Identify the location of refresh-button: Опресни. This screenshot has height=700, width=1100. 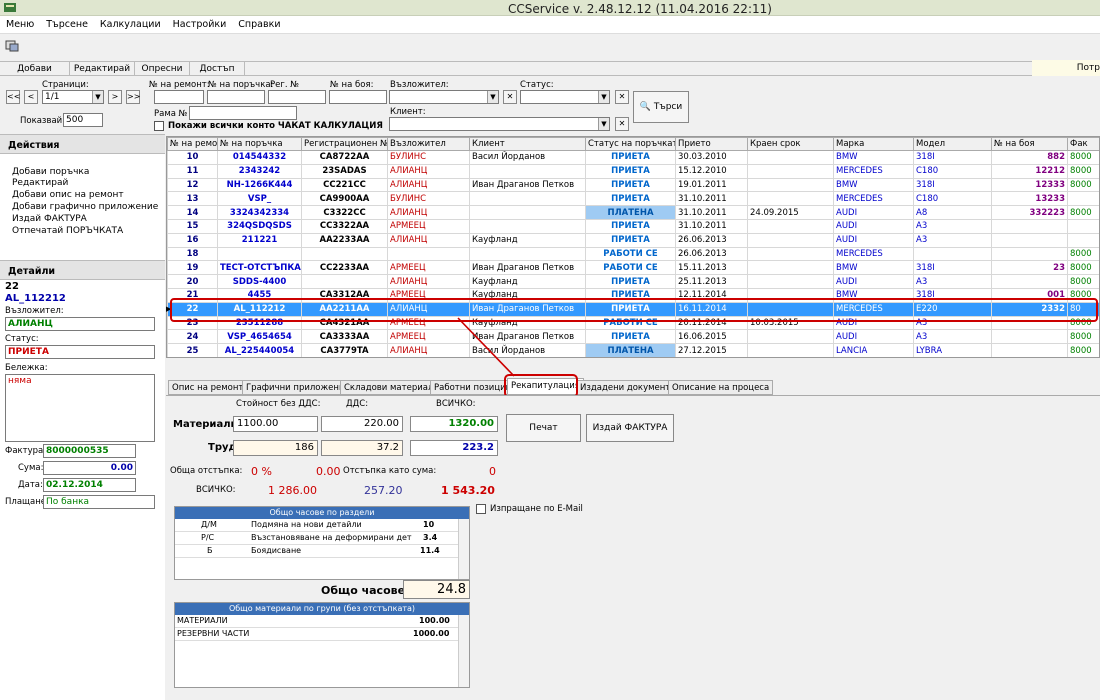
(162, 69).